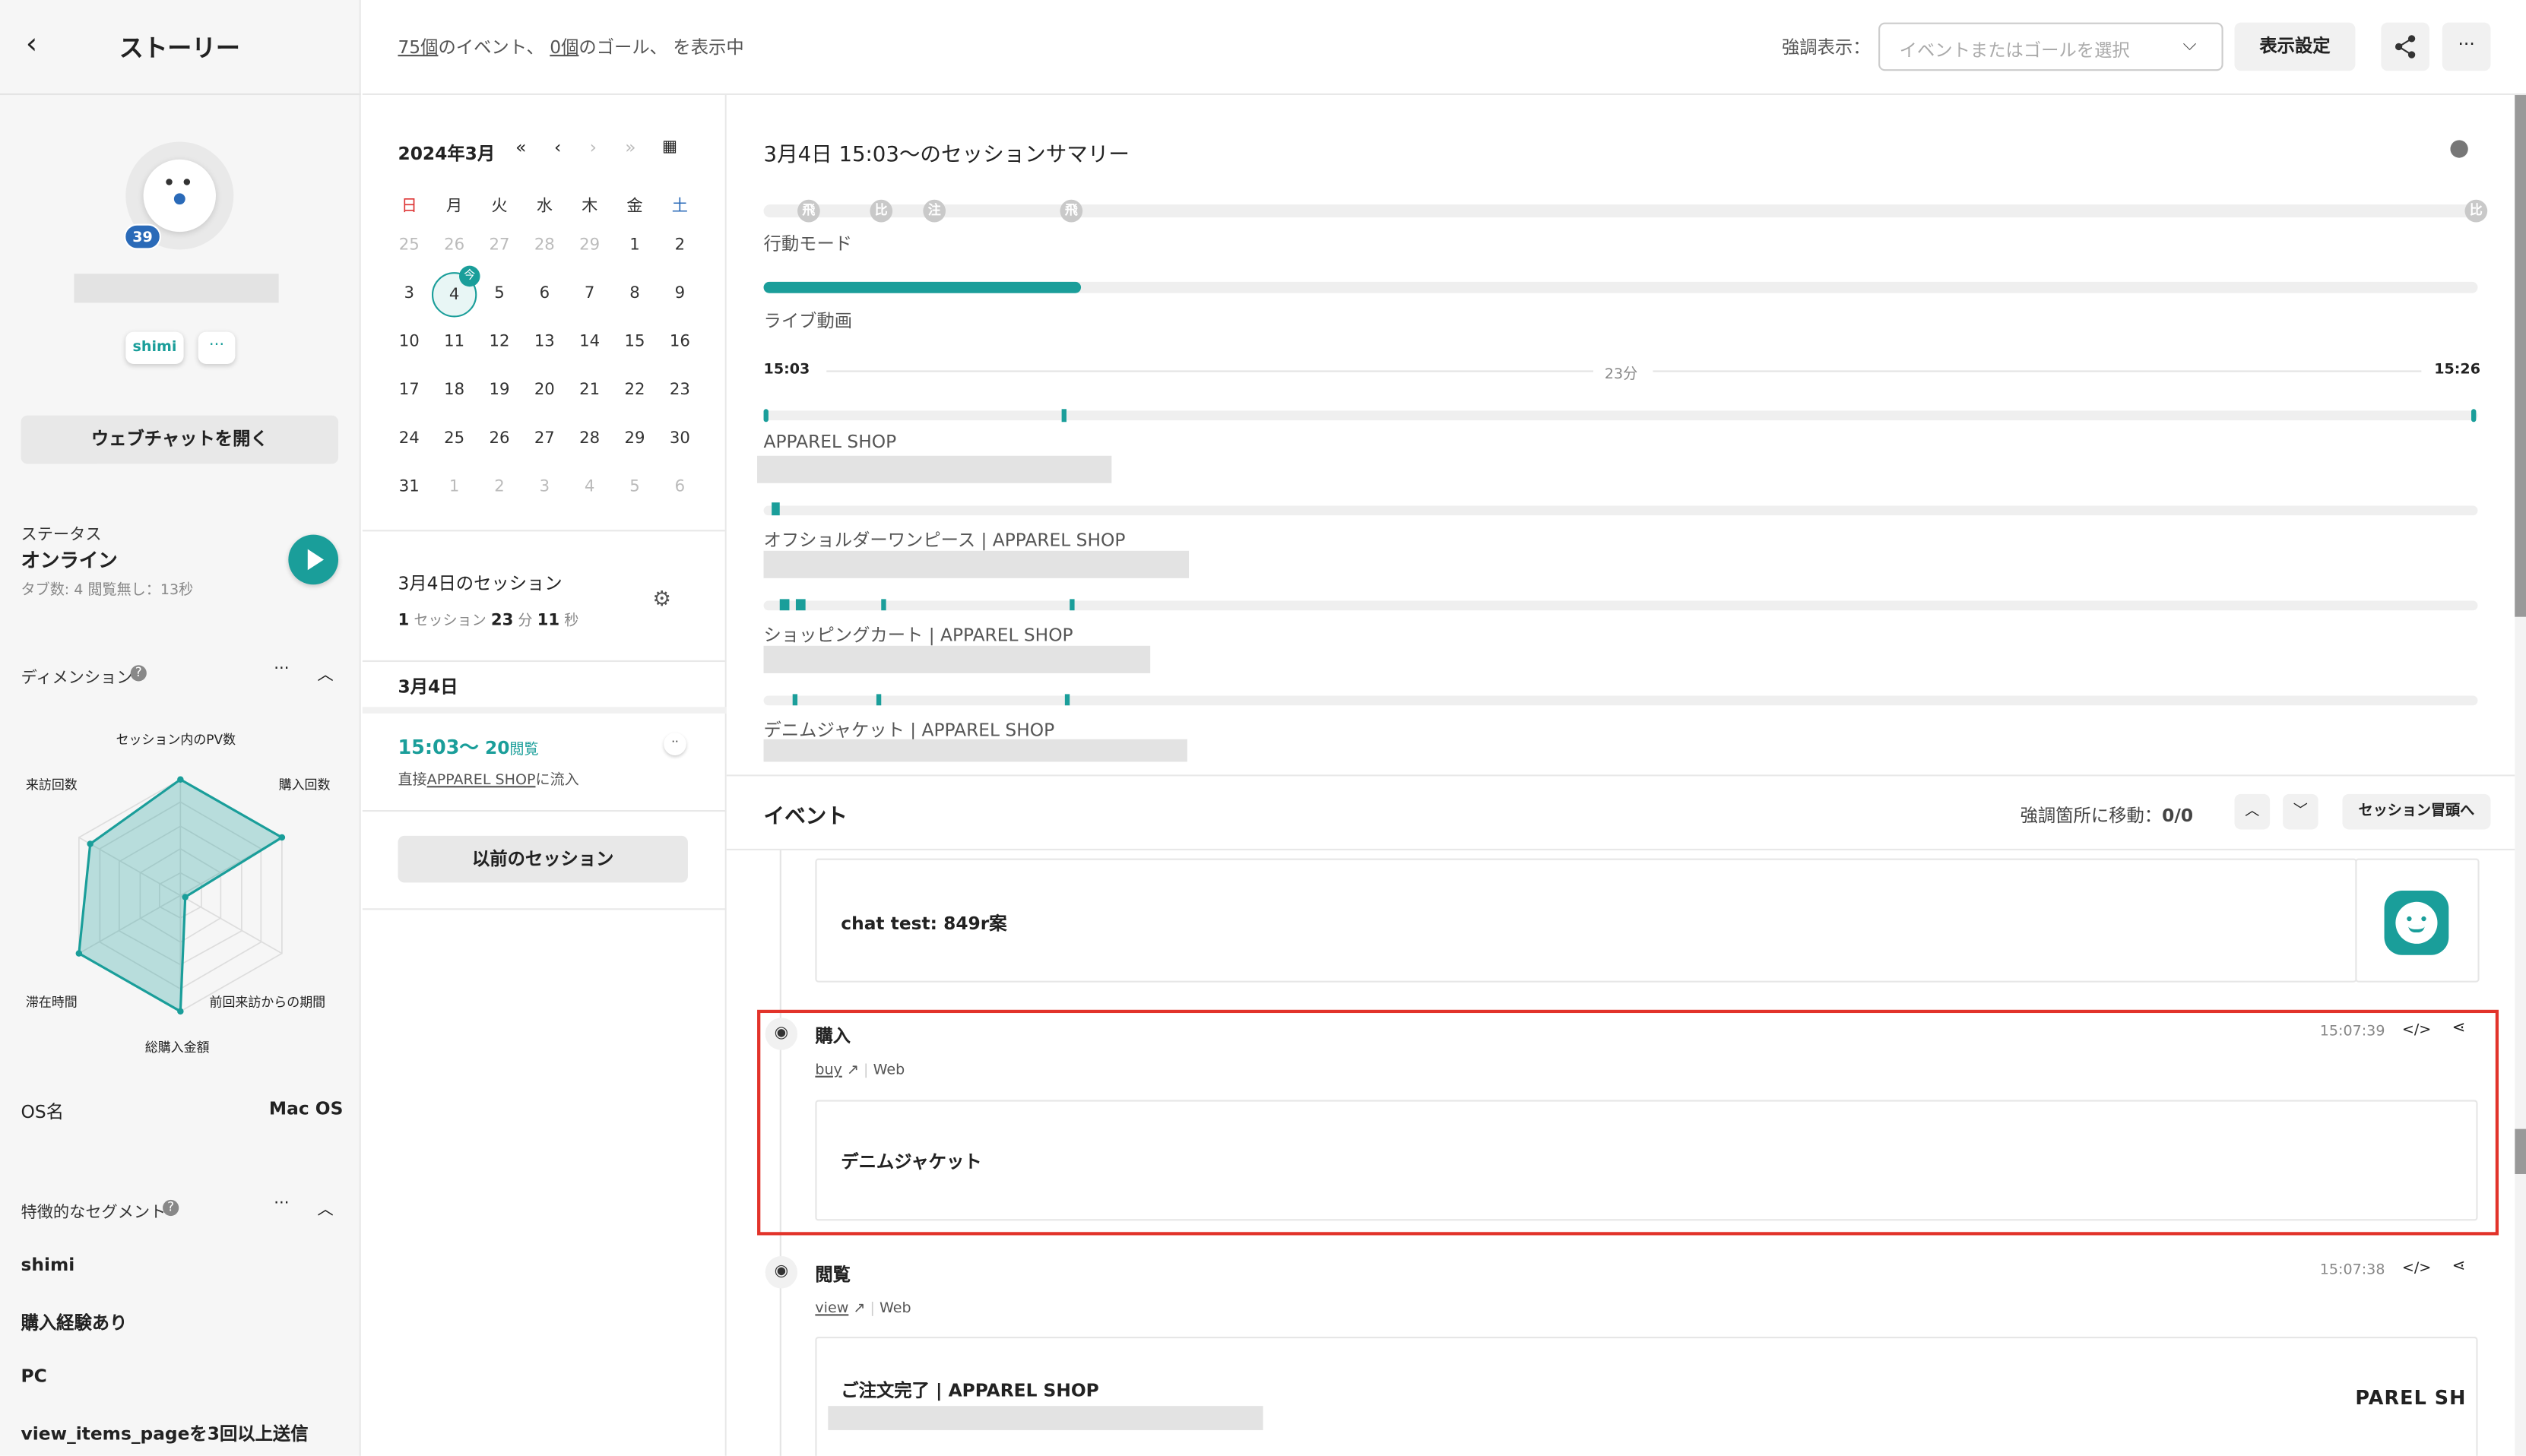  What do you see at coordinates (281, 669) in the screenshot?
I see `dimension-more-icon: ···` at bounding box center [281, 669].